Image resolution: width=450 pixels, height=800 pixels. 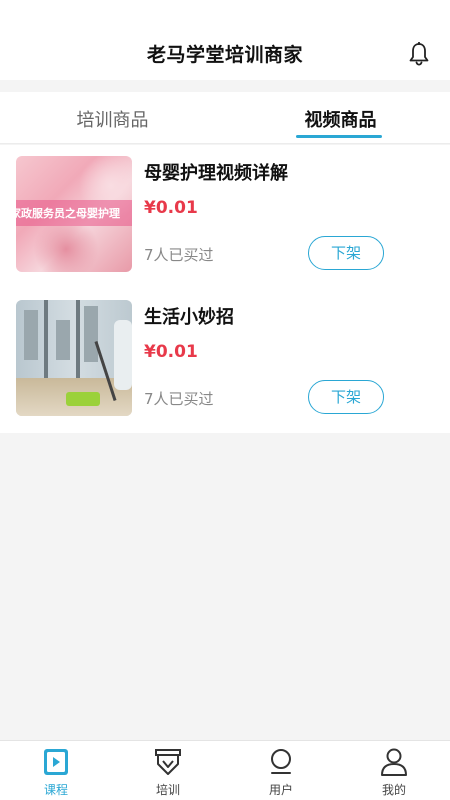 I want to click on bottom-tab-bar: 课程 培训 用户 我的, so click(x=225, y=770).